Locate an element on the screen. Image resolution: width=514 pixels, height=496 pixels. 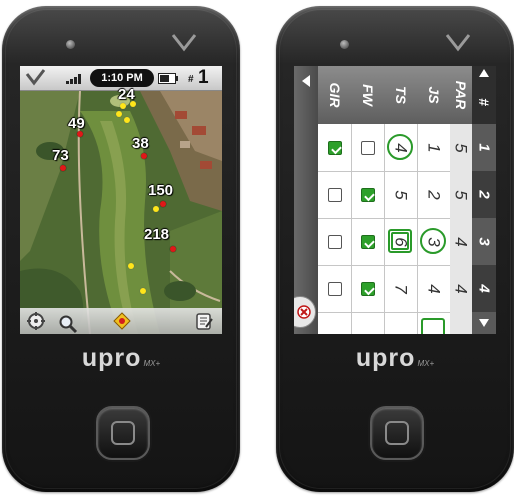
js-cell: 3 is located at coordinates (434, 242).